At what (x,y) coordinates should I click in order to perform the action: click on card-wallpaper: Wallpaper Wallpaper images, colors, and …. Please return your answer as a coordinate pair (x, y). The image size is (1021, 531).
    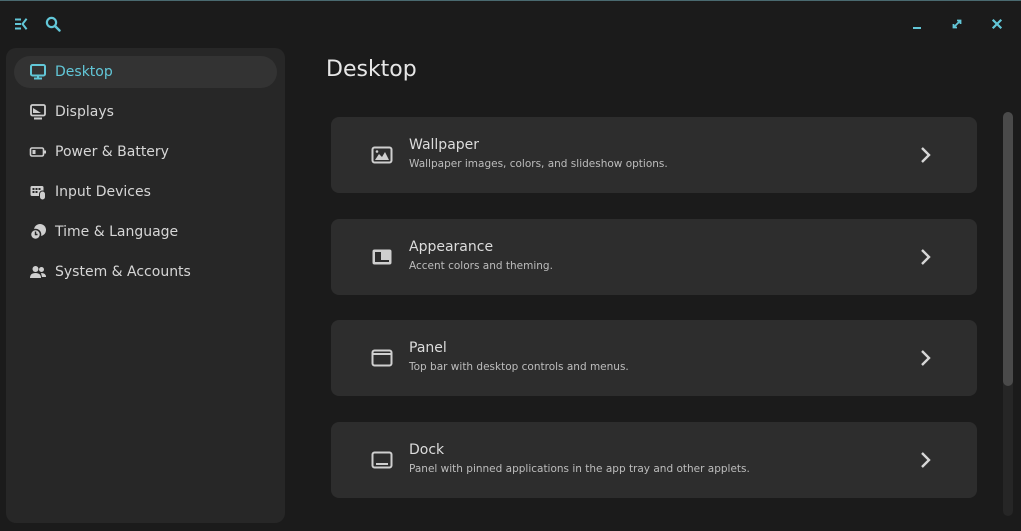
    Looking at the image, I should click on (654, 155).